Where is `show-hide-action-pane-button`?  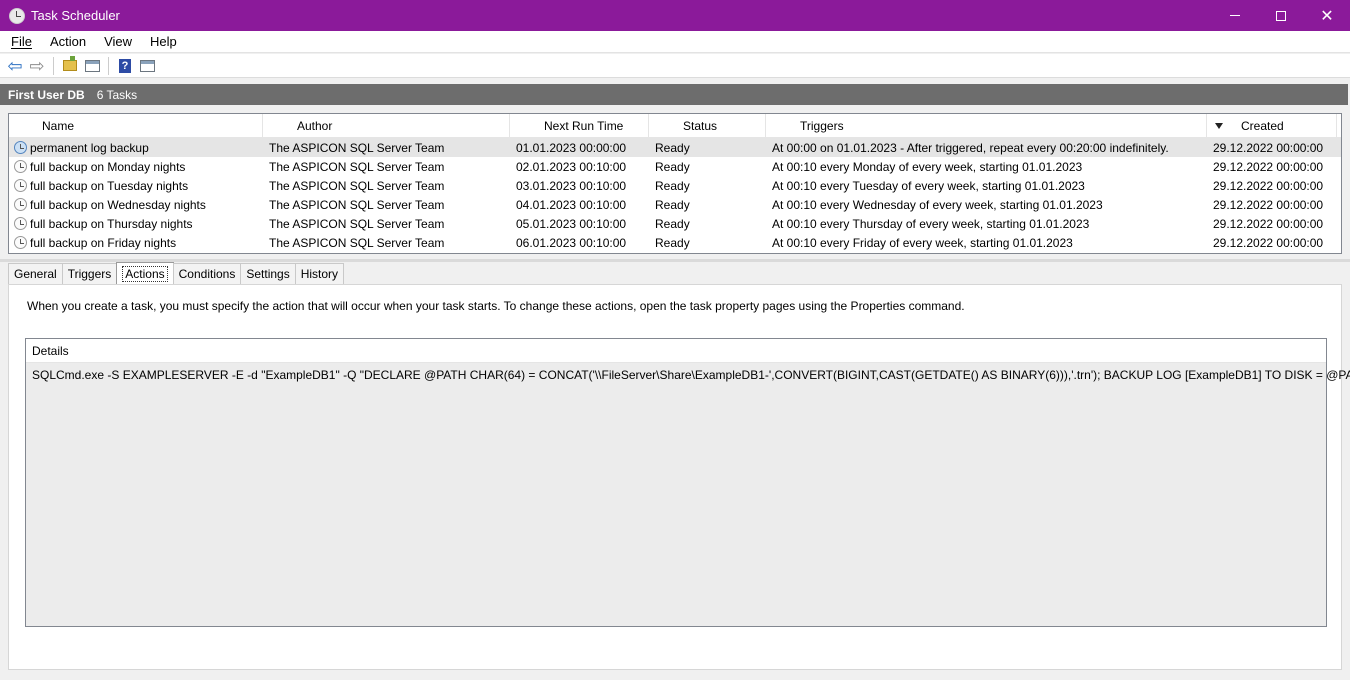 show-hide-action-pane-button is located at coordinates (147, 66).